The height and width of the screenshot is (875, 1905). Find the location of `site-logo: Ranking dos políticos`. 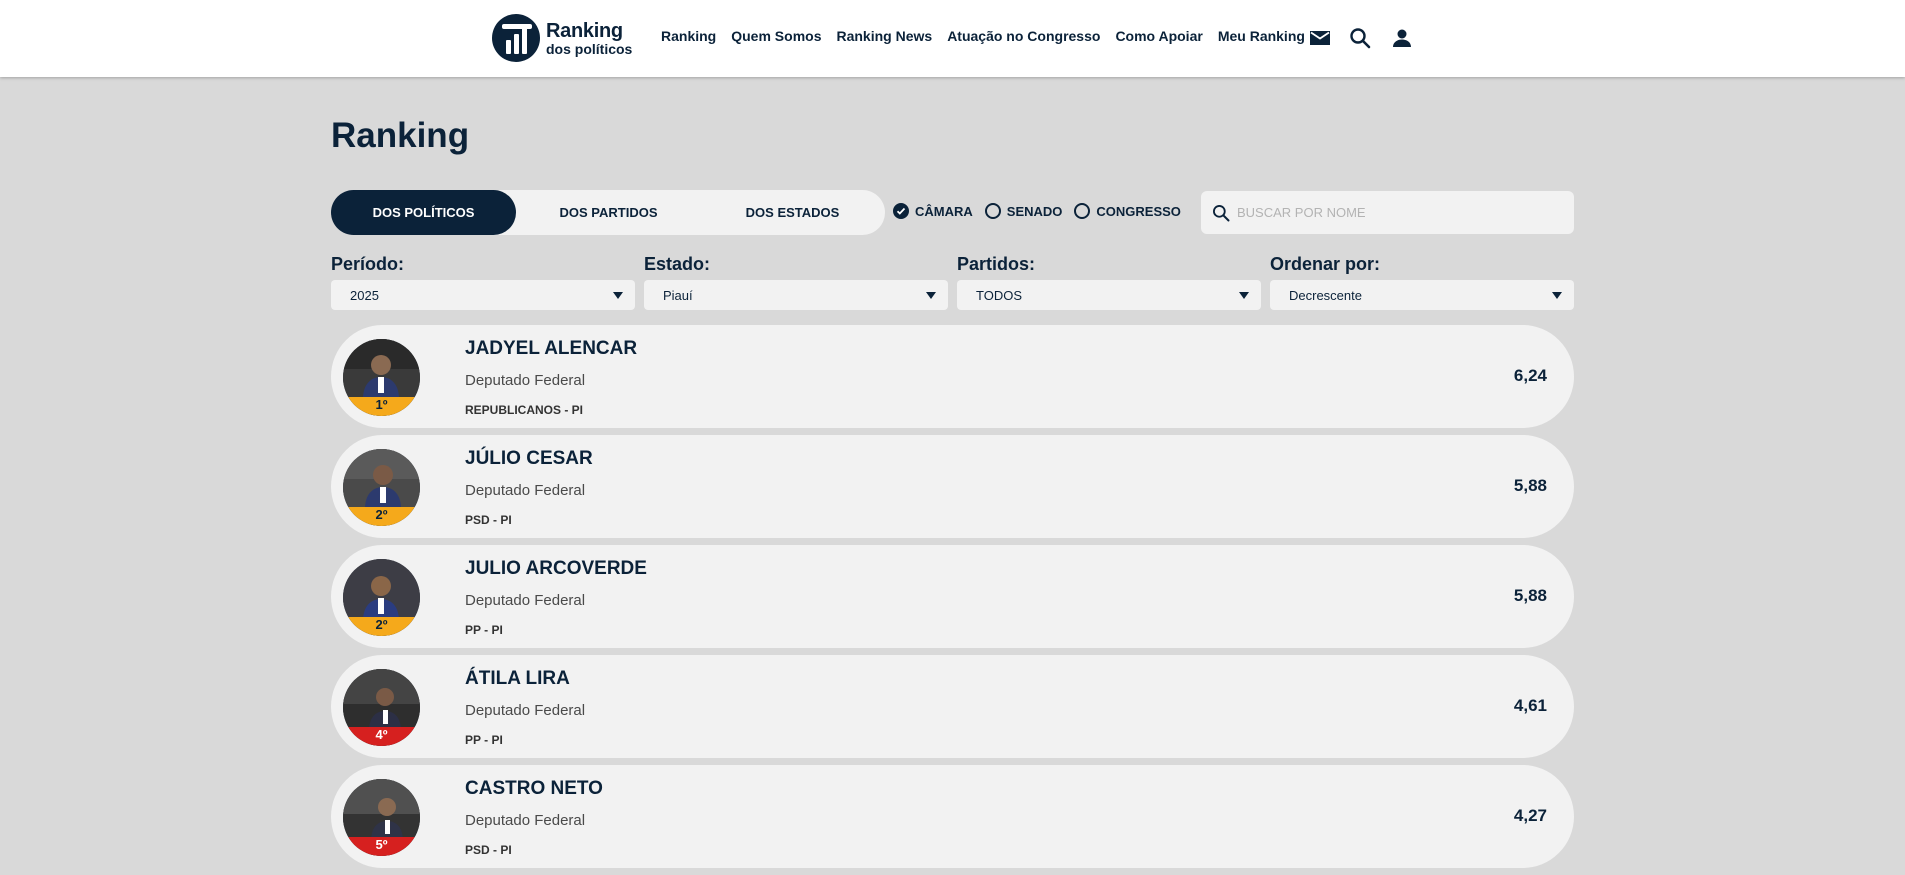

site-logo: Ranking dos políticos is located at coordinates (562, 38).